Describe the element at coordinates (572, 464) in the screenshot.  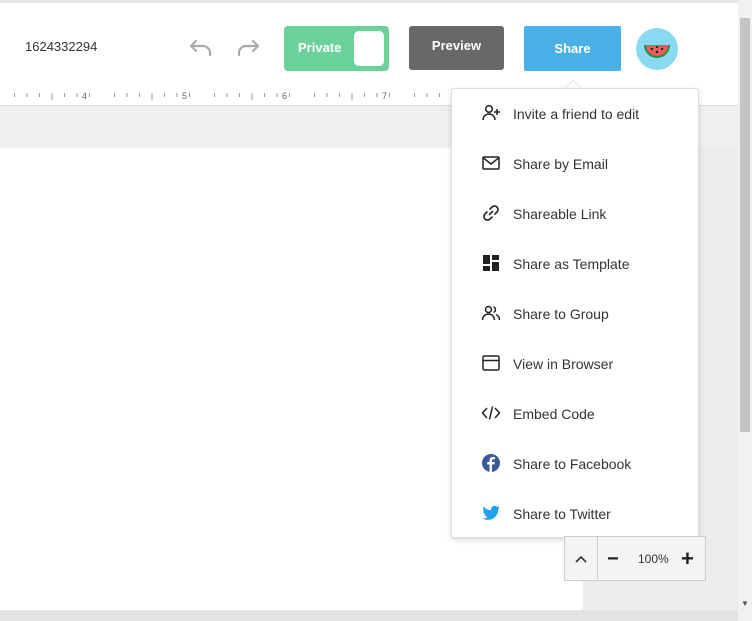
I see `menu-item-label: Share to Facebook` at that location.